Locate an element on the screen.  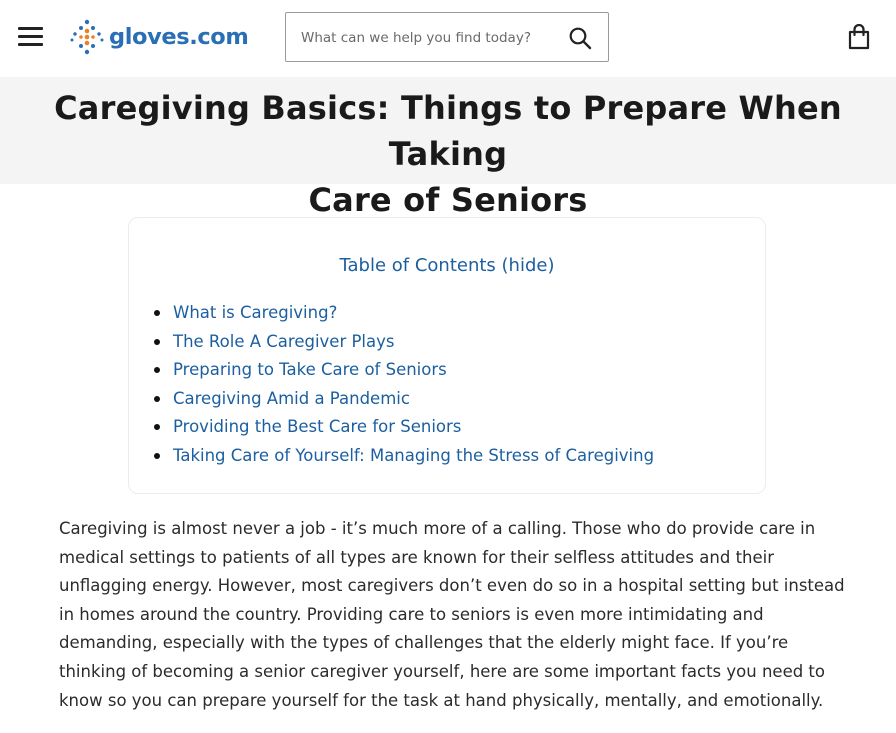
logo-text: gloves.com is located at coordinates (179, 37).